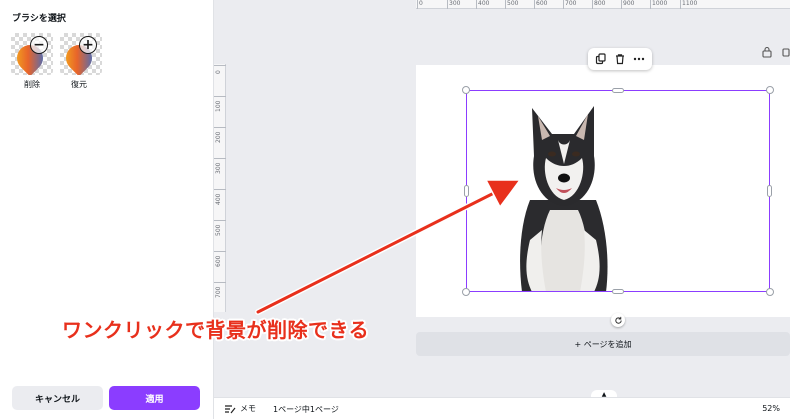 Image resolution: width=790 pixels, height=419 pixels. What do you see at coordinates (786, 53) in the screenshot?
I see `copy-page-icon` at bounding box center [786, 53].